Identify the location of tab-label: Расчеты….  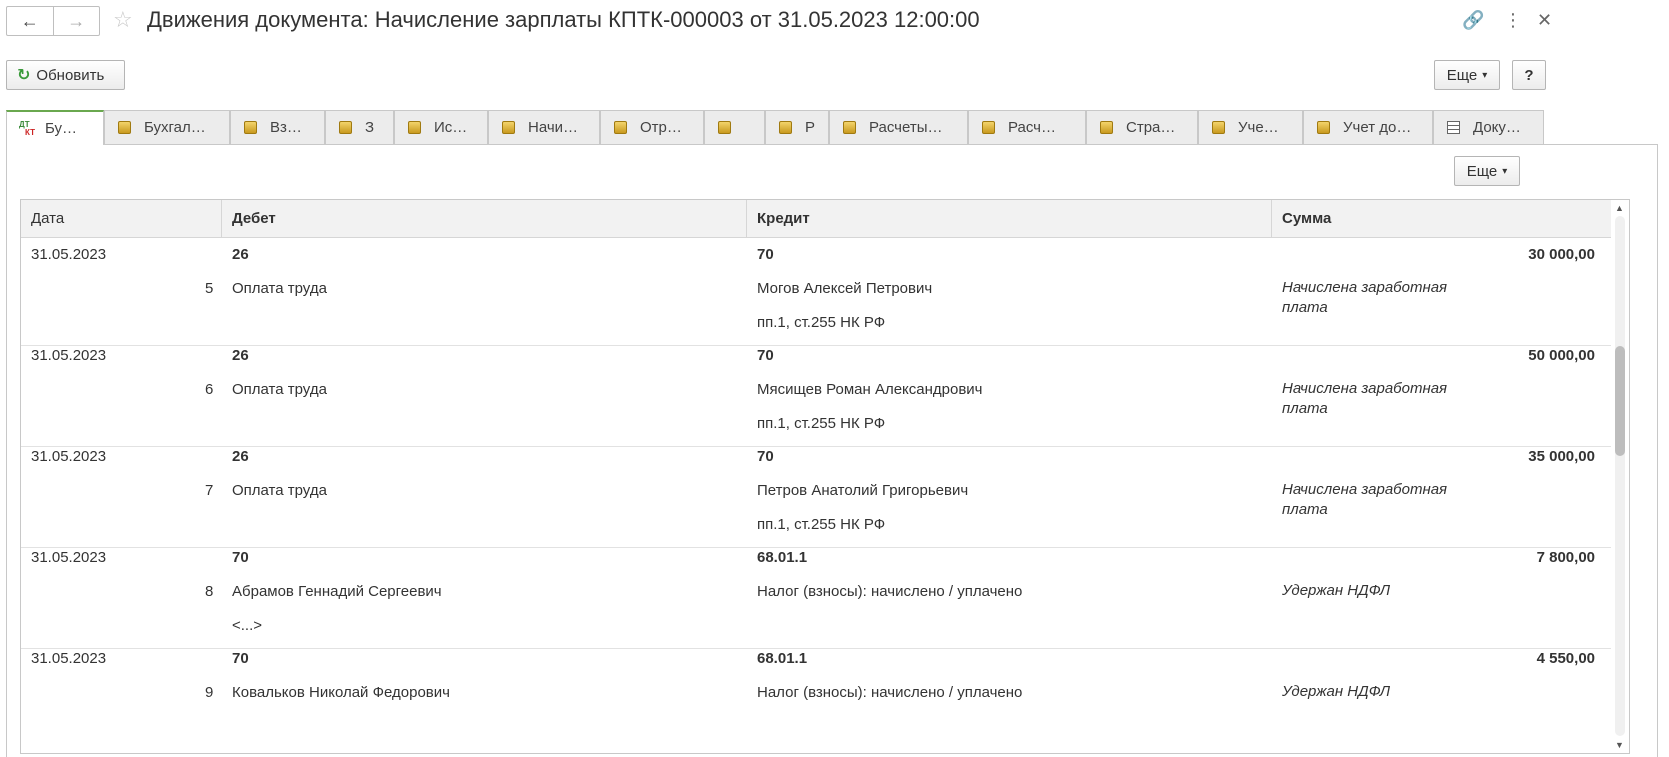
(906, 127).